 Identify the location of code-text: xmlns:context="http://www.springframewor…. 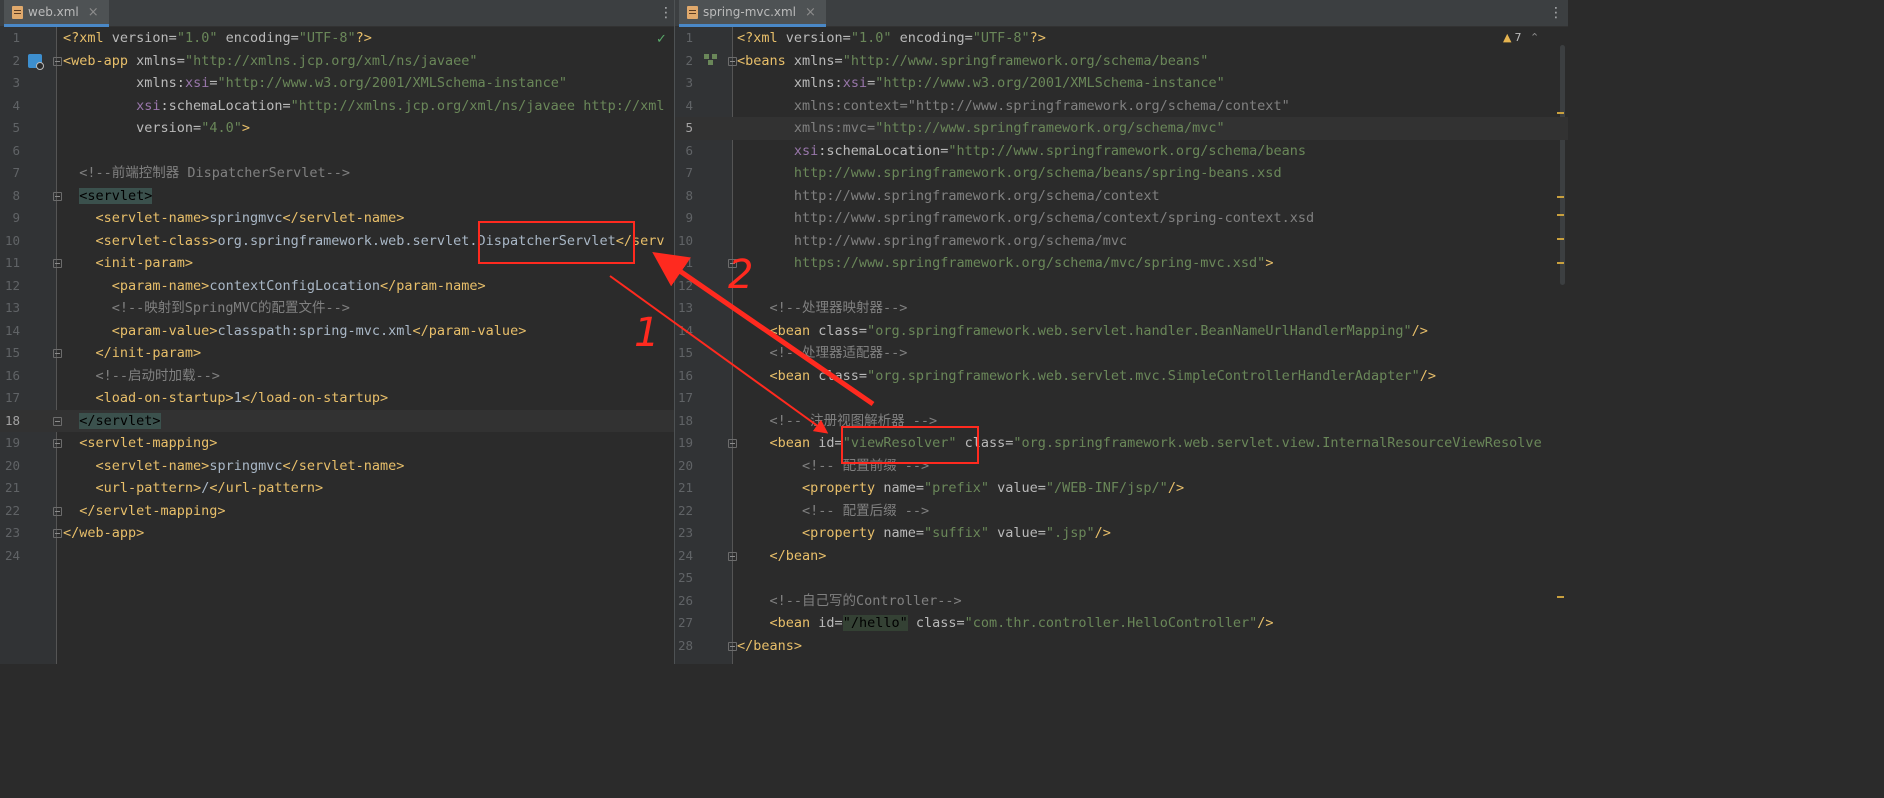
(1013, 106).